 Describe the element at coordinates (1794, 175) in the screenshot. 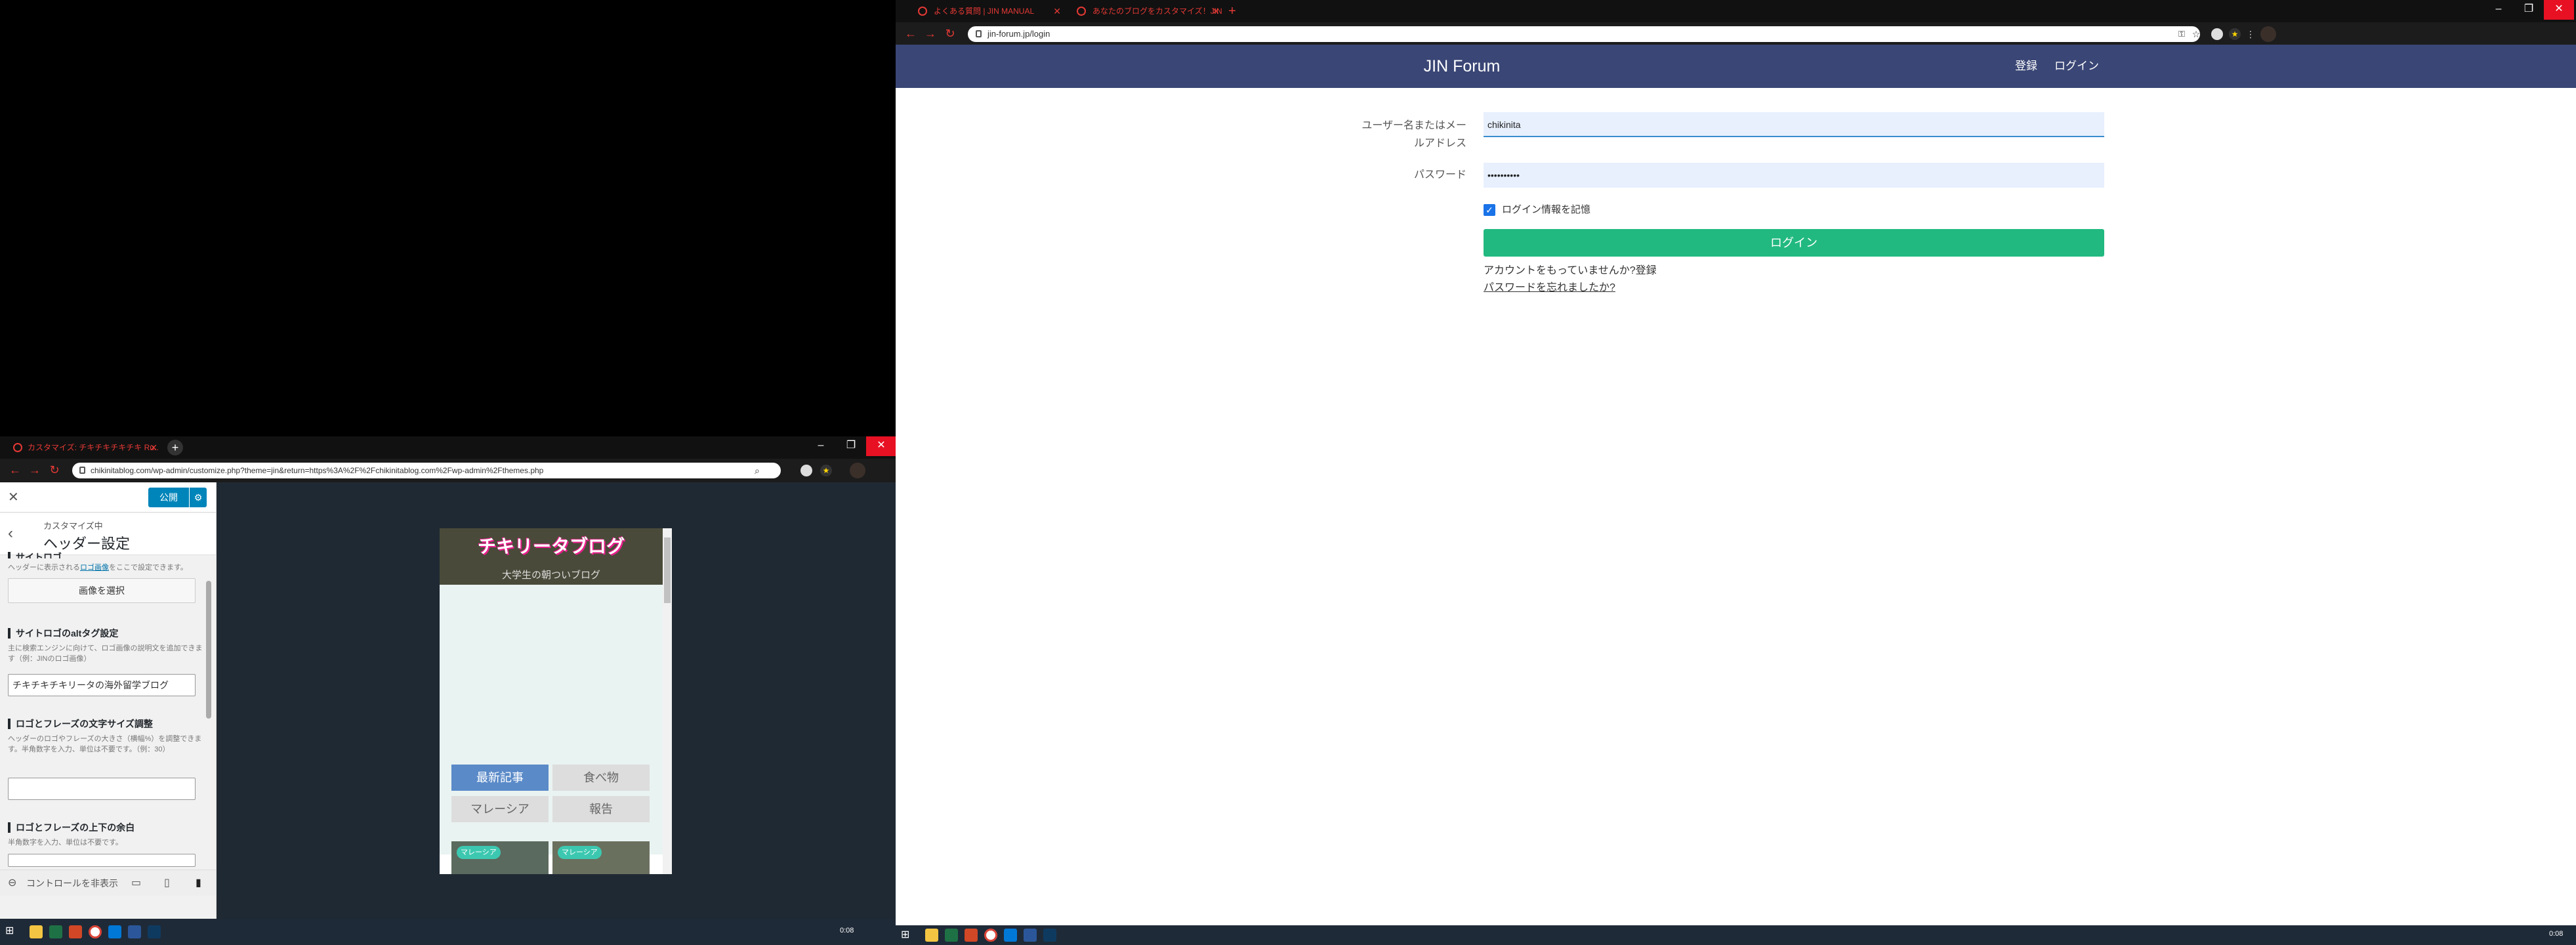

I see `password-field: ••••••••••` at that location.